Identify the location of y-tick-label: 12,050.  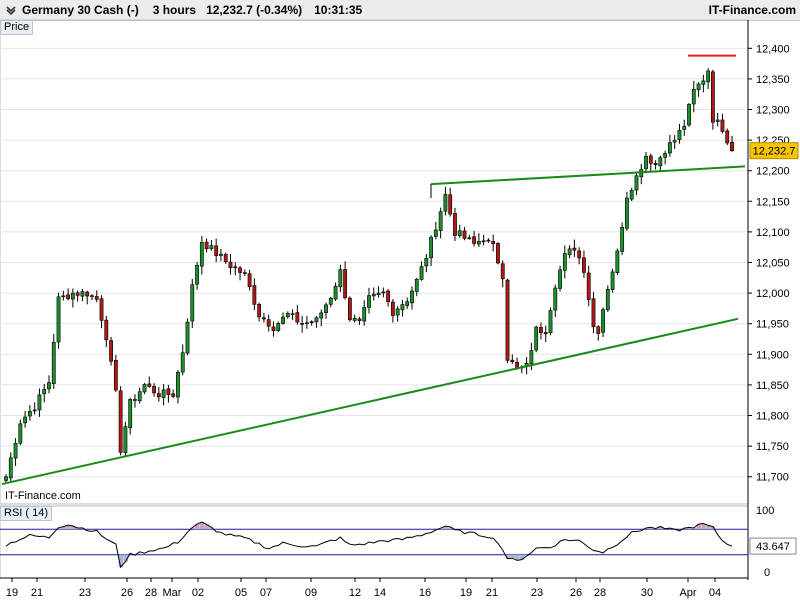
(773, 264).